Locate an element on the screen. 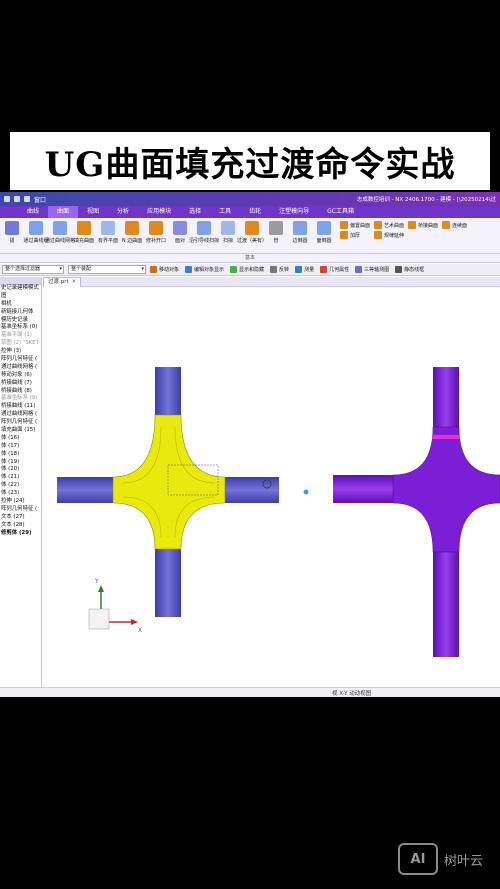  navigator-row: 体 (23) is located at coordinates (20, 494).